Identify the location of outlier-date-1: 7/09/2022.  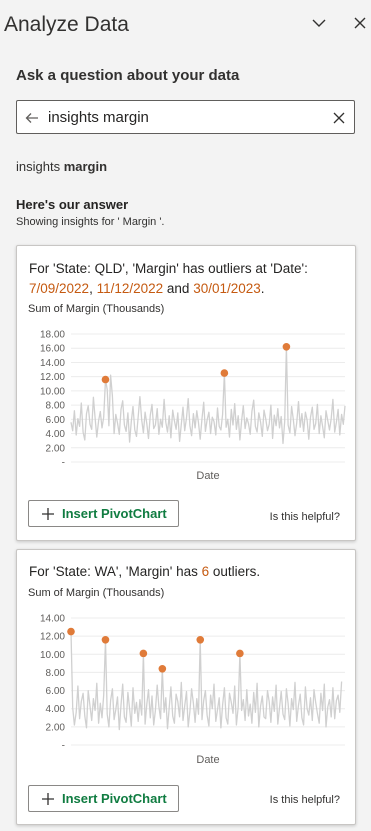
(59, 288).